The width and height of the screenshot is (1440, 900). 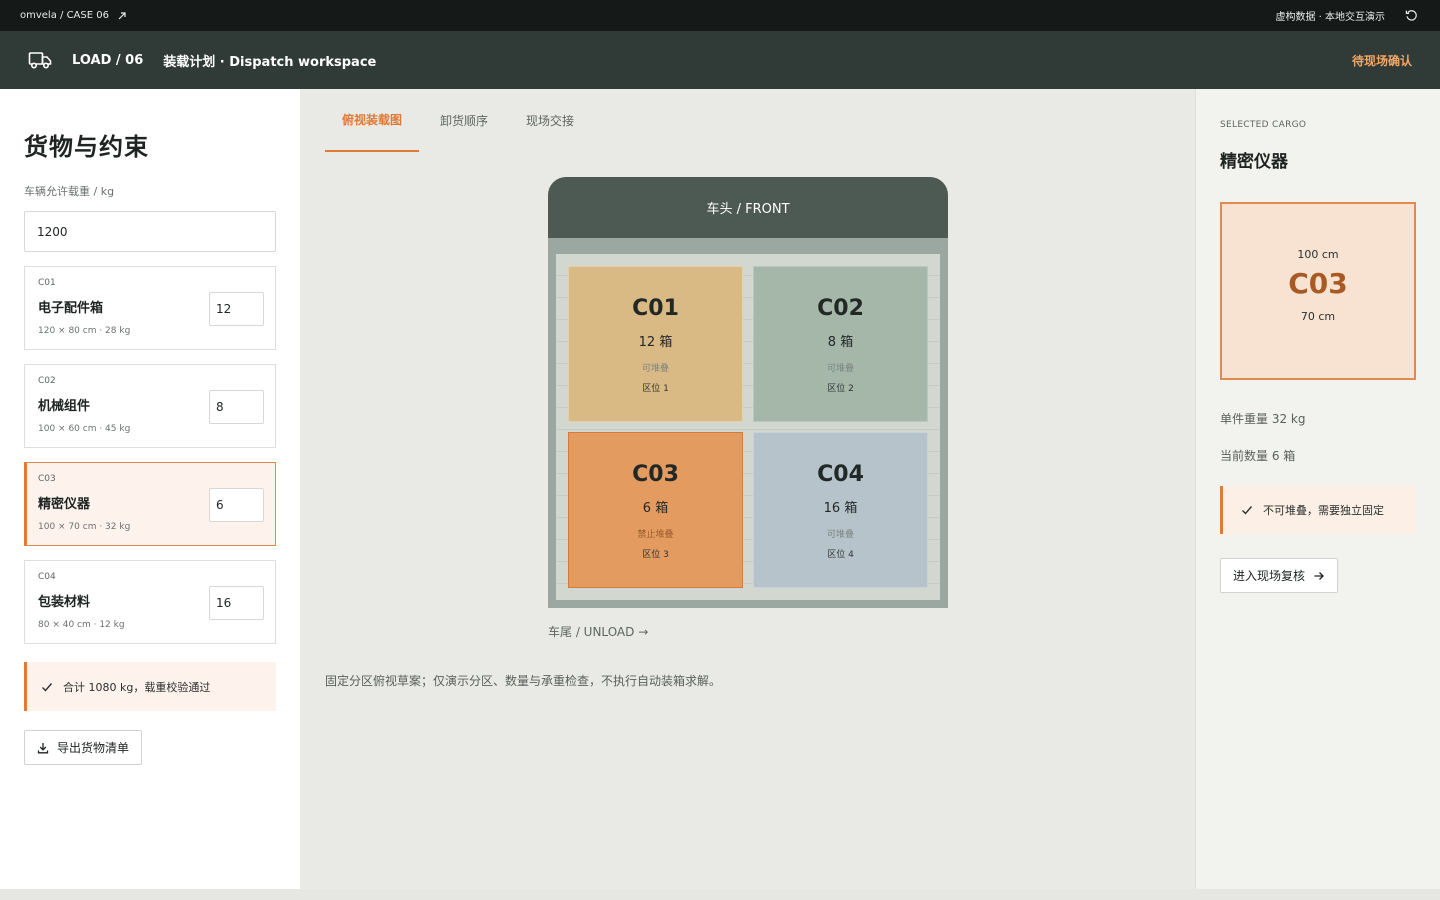 I want to click on slot-c01: C01 12 箱 可堆叠 区位 1, so click(x=655, y=344).